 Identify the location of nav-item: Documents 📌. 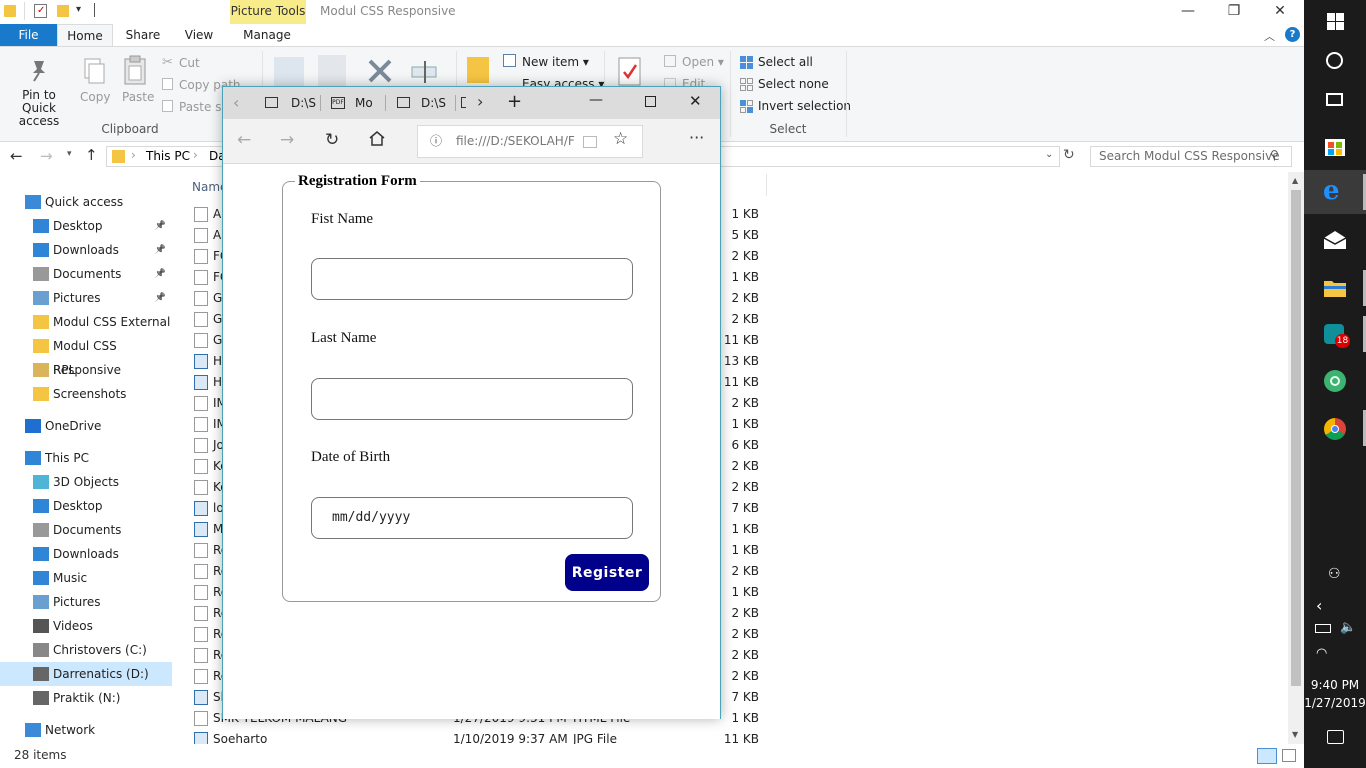
(86, 274).